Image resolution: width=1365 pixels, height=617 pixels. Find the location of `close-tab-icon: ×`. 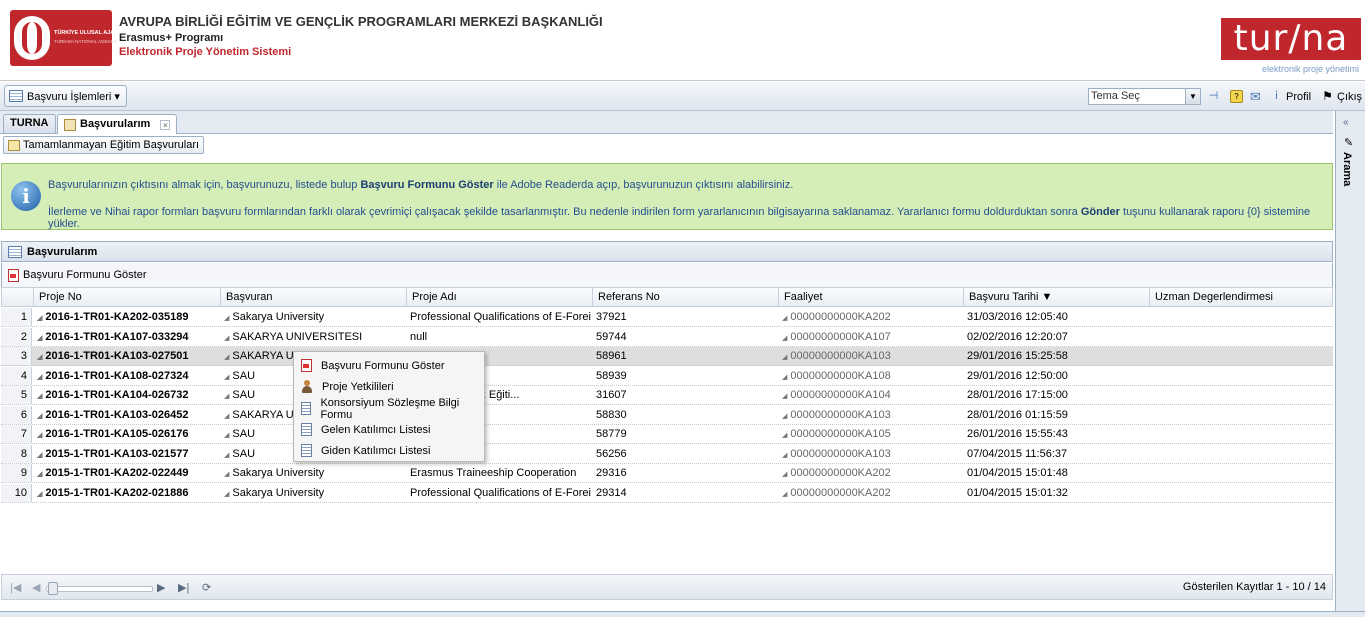

close-tab-icon: × is located at coordinates (165, 124).